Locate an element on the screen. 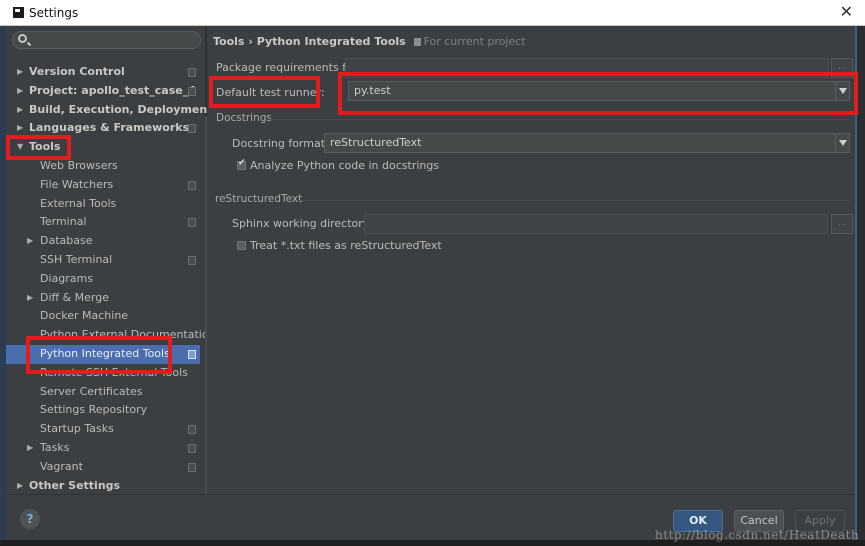  sidebar-item: Server Certificates is located at coordinates (103, 392).